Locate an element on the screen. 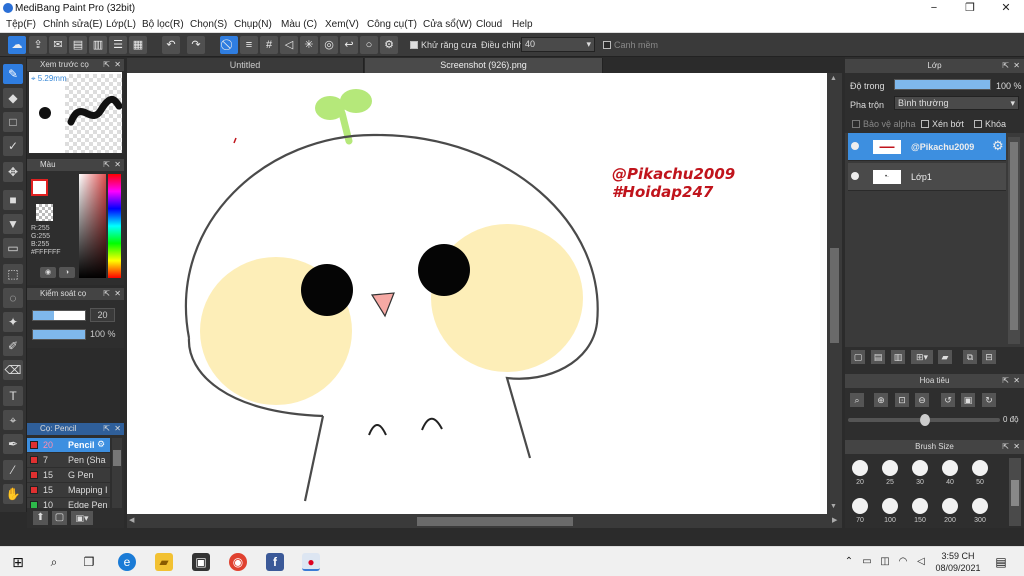  layer-opacity-slider is located at coordinates (942, 84).